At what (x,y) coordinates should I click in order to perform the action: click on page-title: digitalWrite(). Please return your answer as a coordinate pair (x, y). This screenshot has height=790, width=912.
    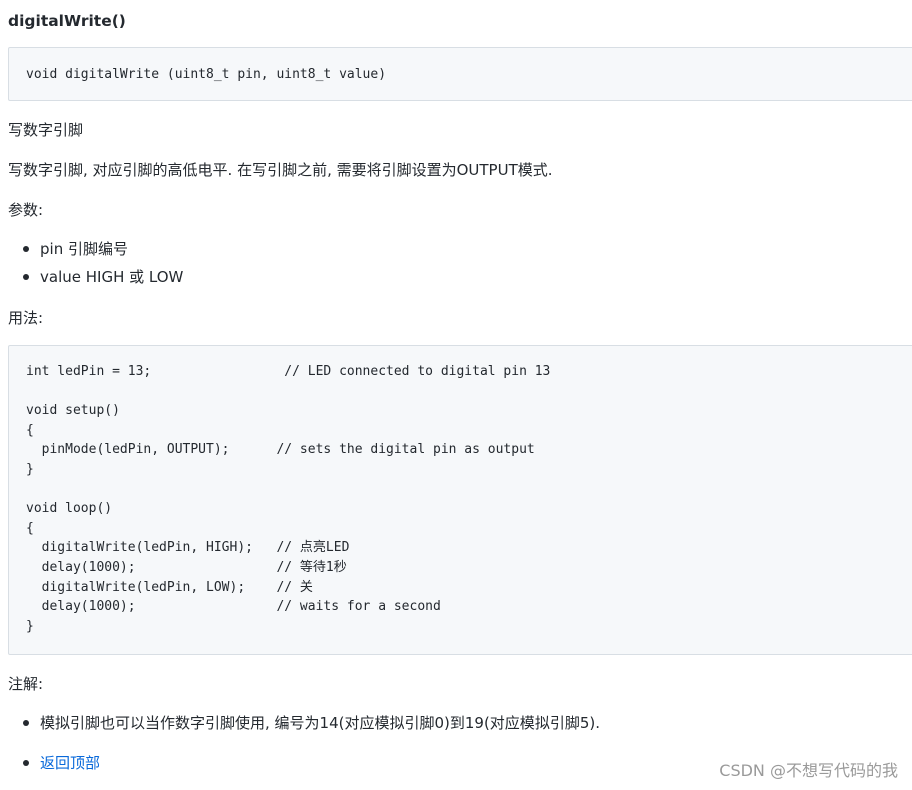
    Looking at the image, I should click on (67, 21).